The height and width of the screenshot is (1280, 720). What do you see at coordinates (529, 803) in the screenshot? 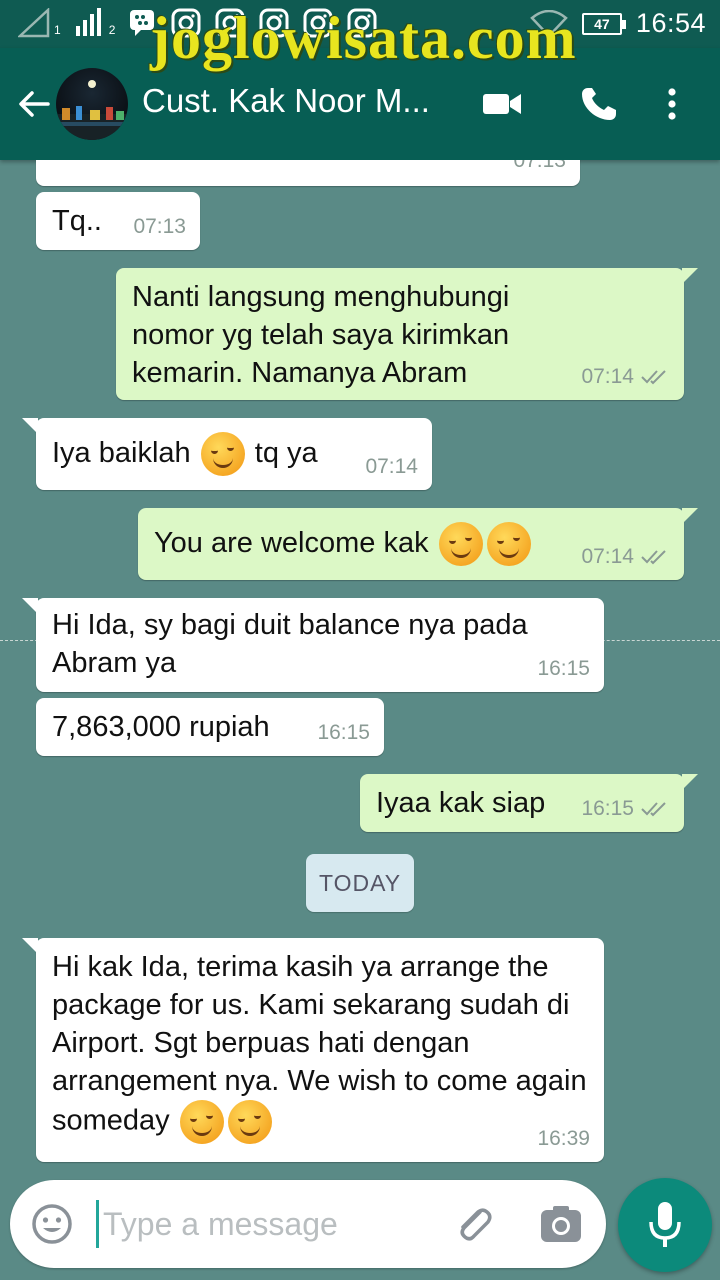
I see `message-bubble-outgoing: Iyaa kak siap 16:15` at bounding box center [529, 803].